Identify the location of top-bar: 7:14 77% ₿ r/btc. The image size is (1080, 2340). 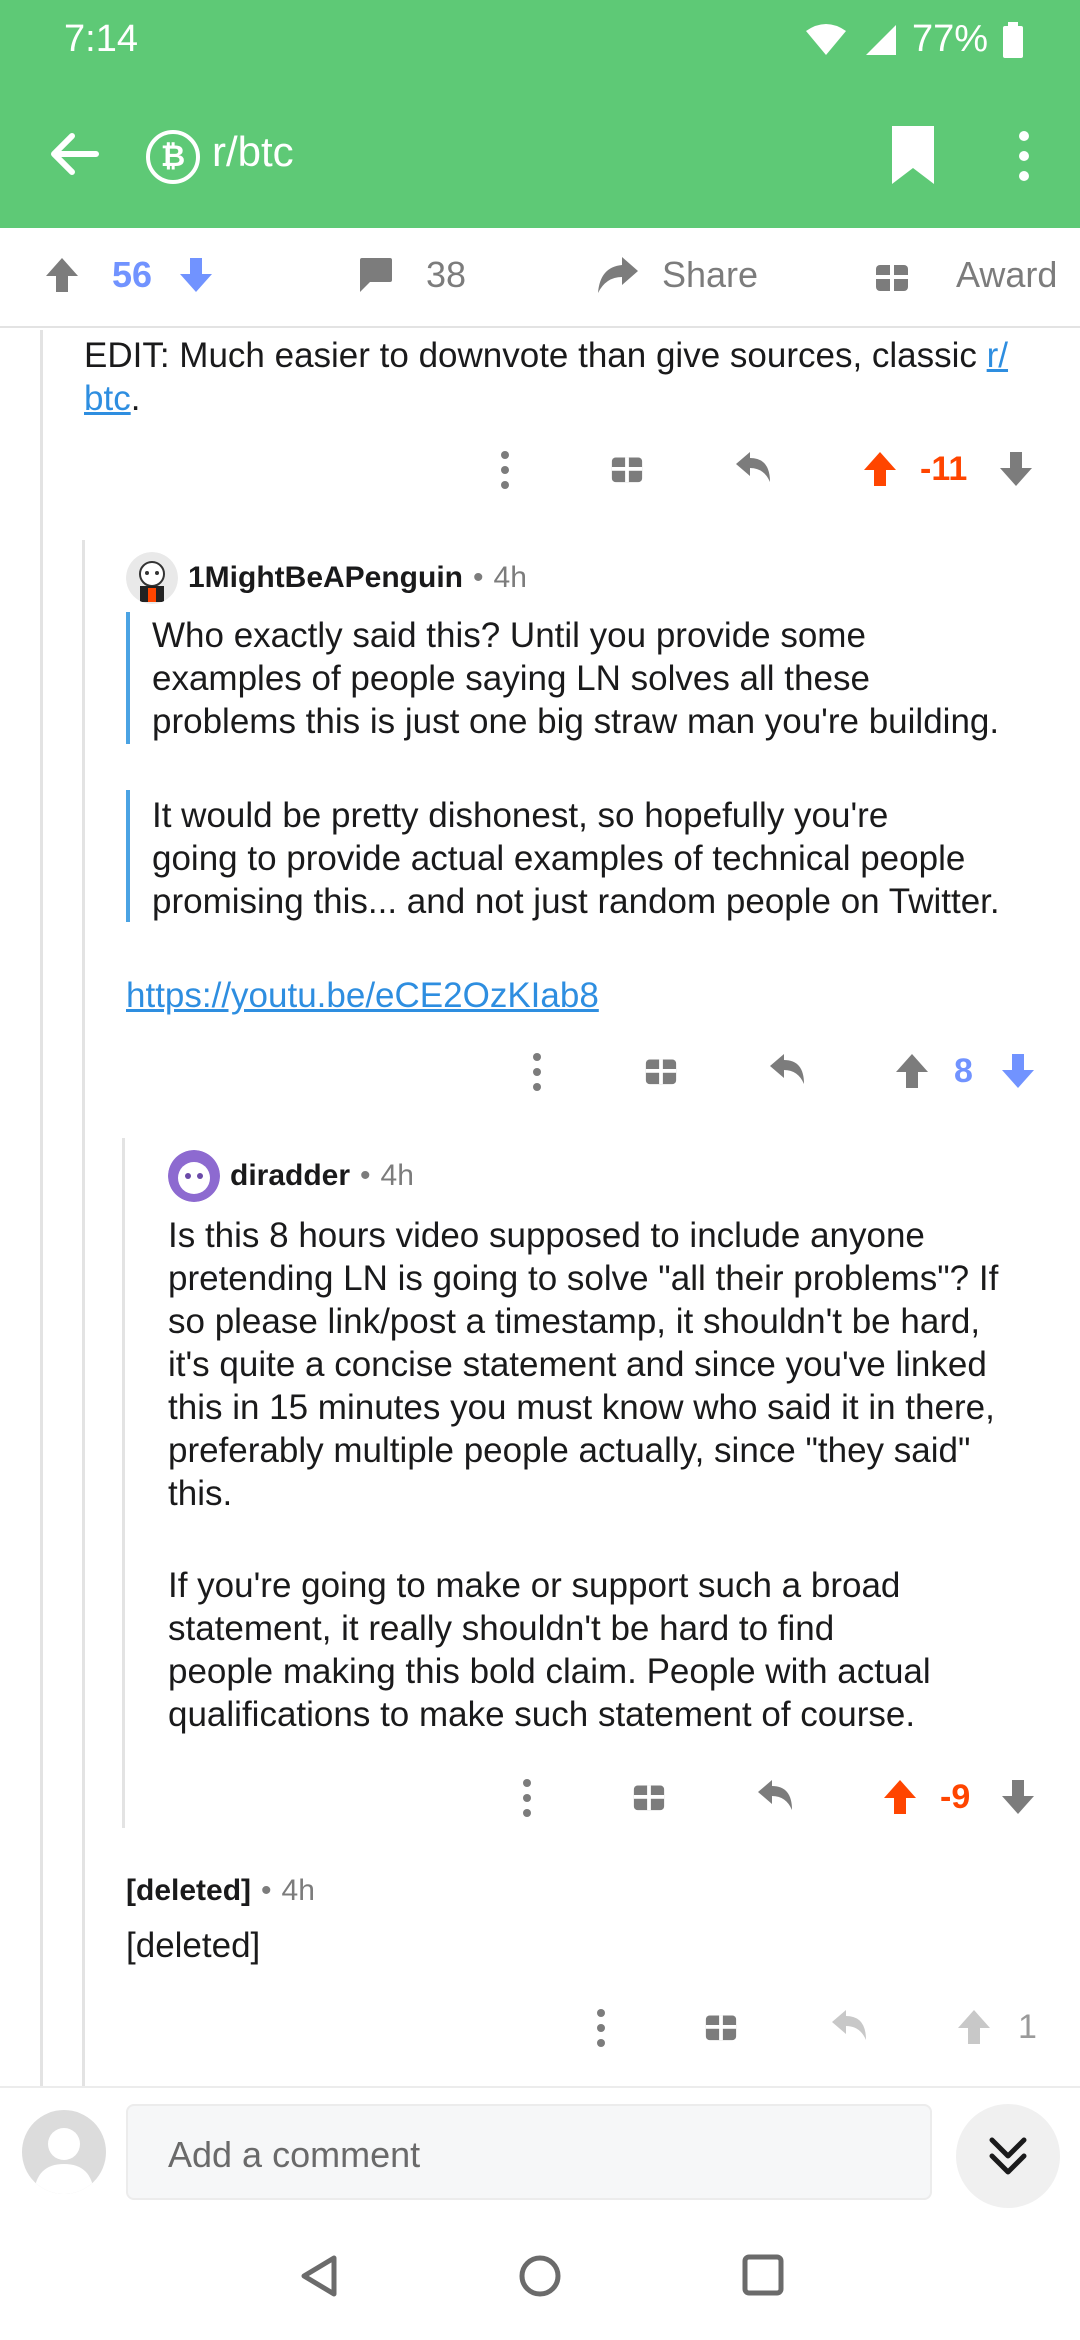
(540, 114).